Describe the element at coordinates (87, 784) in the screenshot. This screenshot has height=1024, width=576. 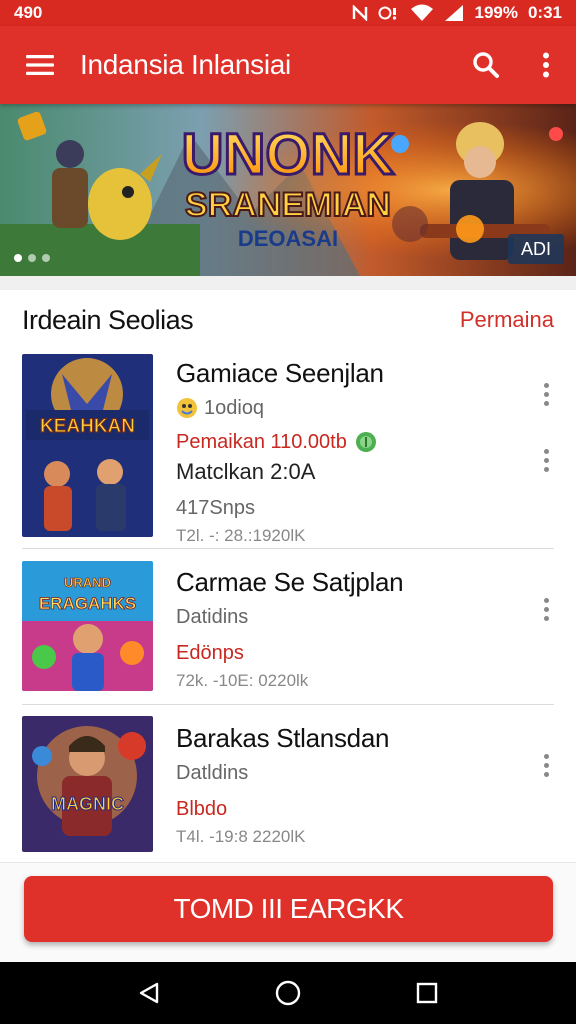
I see `game-thumbnail: MAGNIC` at that location.